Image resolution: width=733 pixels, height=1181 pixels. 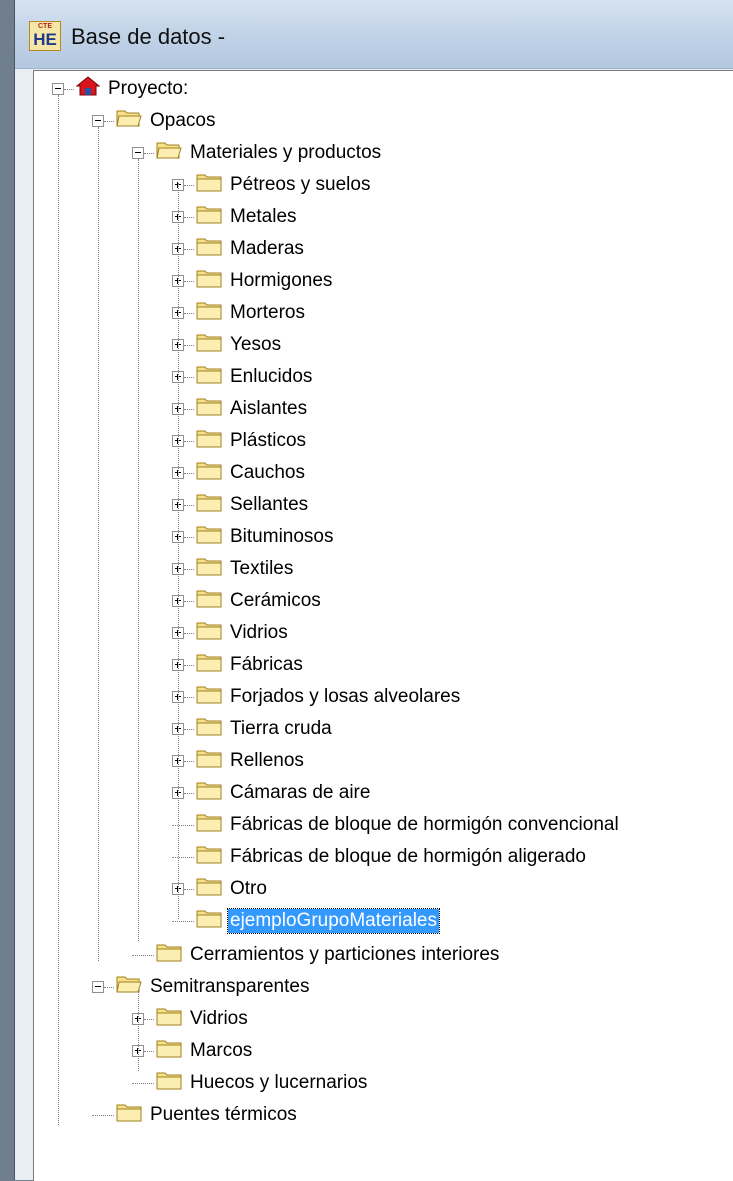 I want to click on tree-node-material: Sellantes, so click(x=241, y=505).